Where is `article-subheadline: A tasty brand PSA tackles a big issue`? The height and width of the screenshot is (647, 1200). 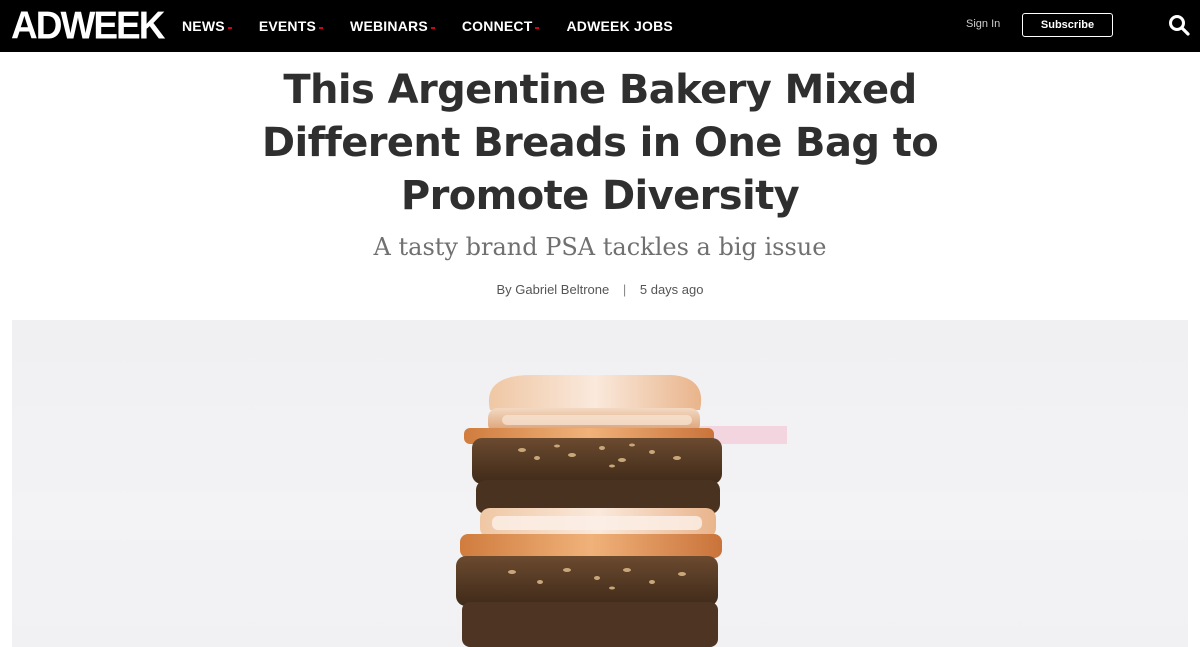 article-subheadline: A tasty brand PSA tackles a big issue is located at coordinates (600, 247).